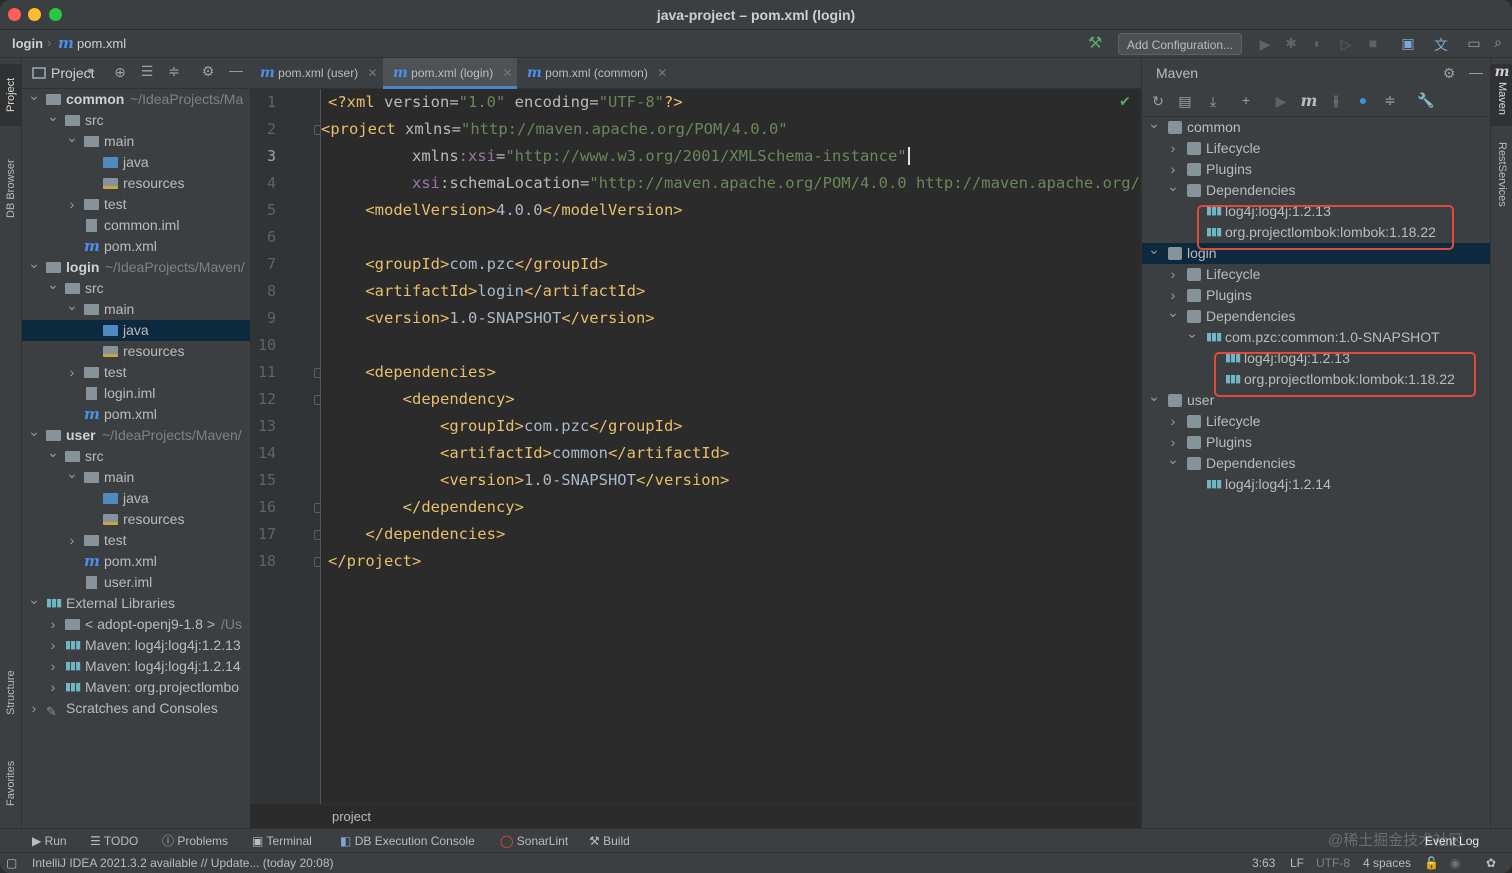  What do you see at coordinates (11, 95) in the screenshot?
I see `tab-project: Project` at bounding box center [11, 95].